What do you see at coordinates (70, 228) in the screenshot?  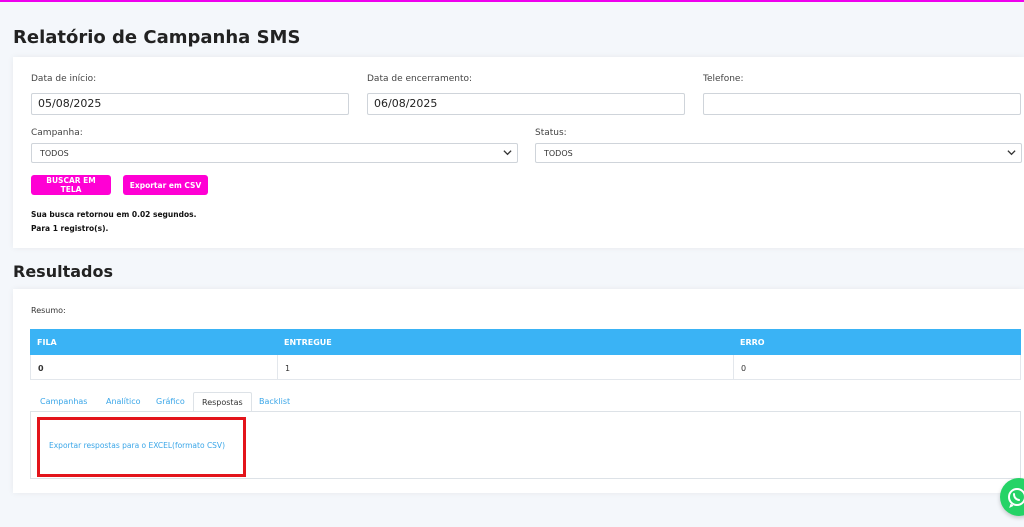 I see `record-count-info: Para 1 registro(s).` at bounding box center [70, 228].